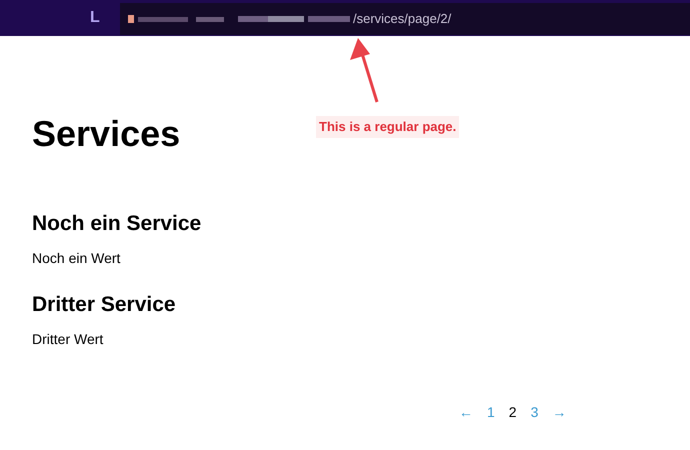 Image resolution: width=690 pixels, height=450 pixels. Describe the element at coordinates (68, 339) in the screenshot. I see `service-value: Dritter Wert` at that location.